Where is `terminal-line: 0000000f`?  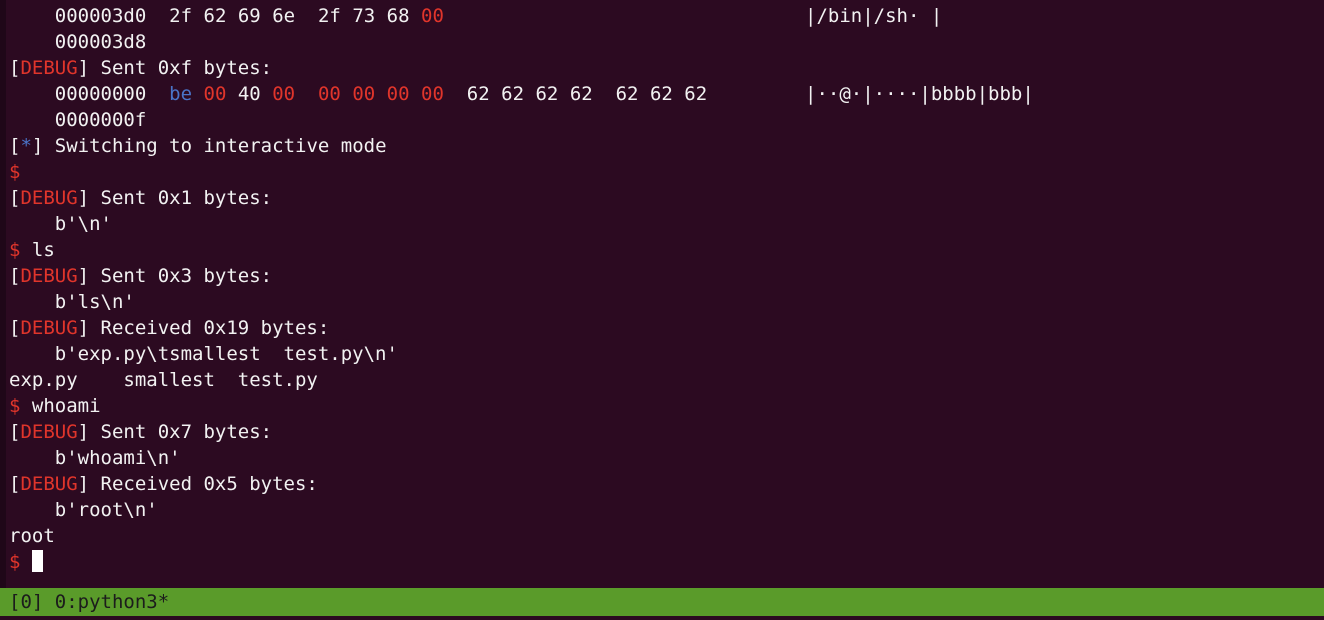
terminal-line: 0000000f is located at coordinates (78, 120).